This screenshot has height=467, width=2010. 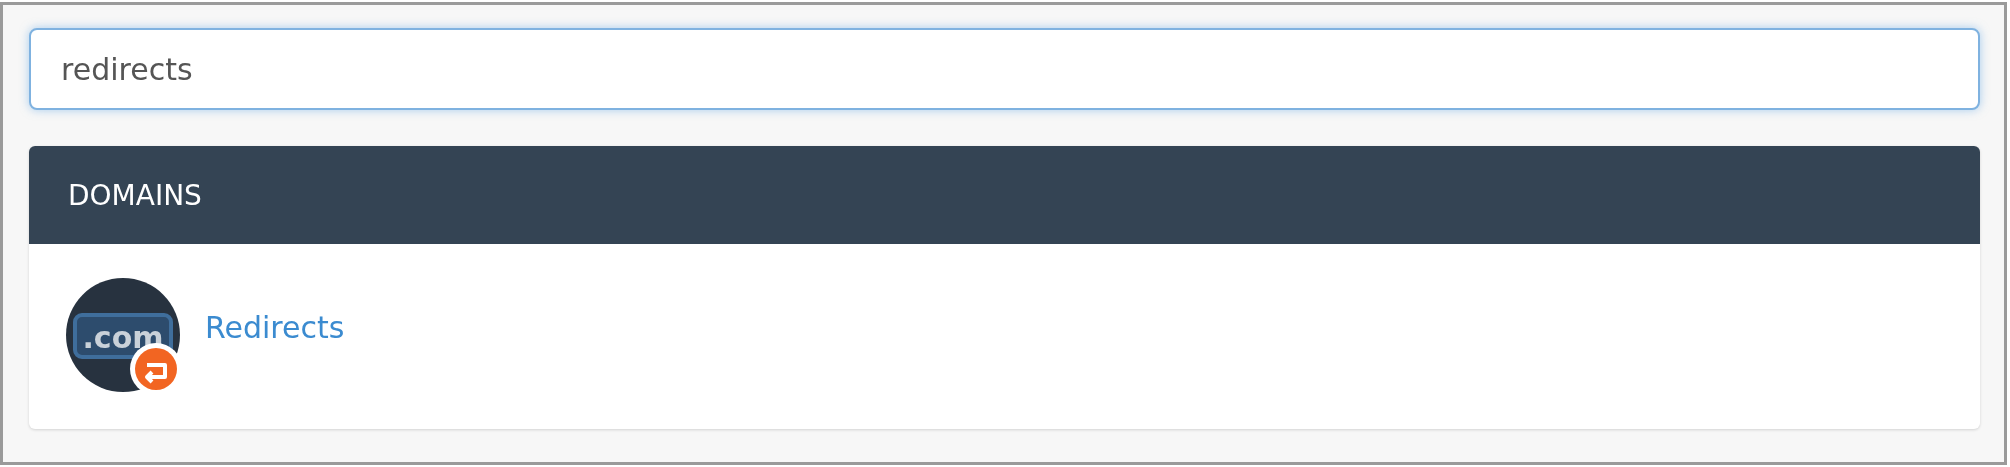 I want to click on section-title: DOMAINS, so click(x=135, y=195).